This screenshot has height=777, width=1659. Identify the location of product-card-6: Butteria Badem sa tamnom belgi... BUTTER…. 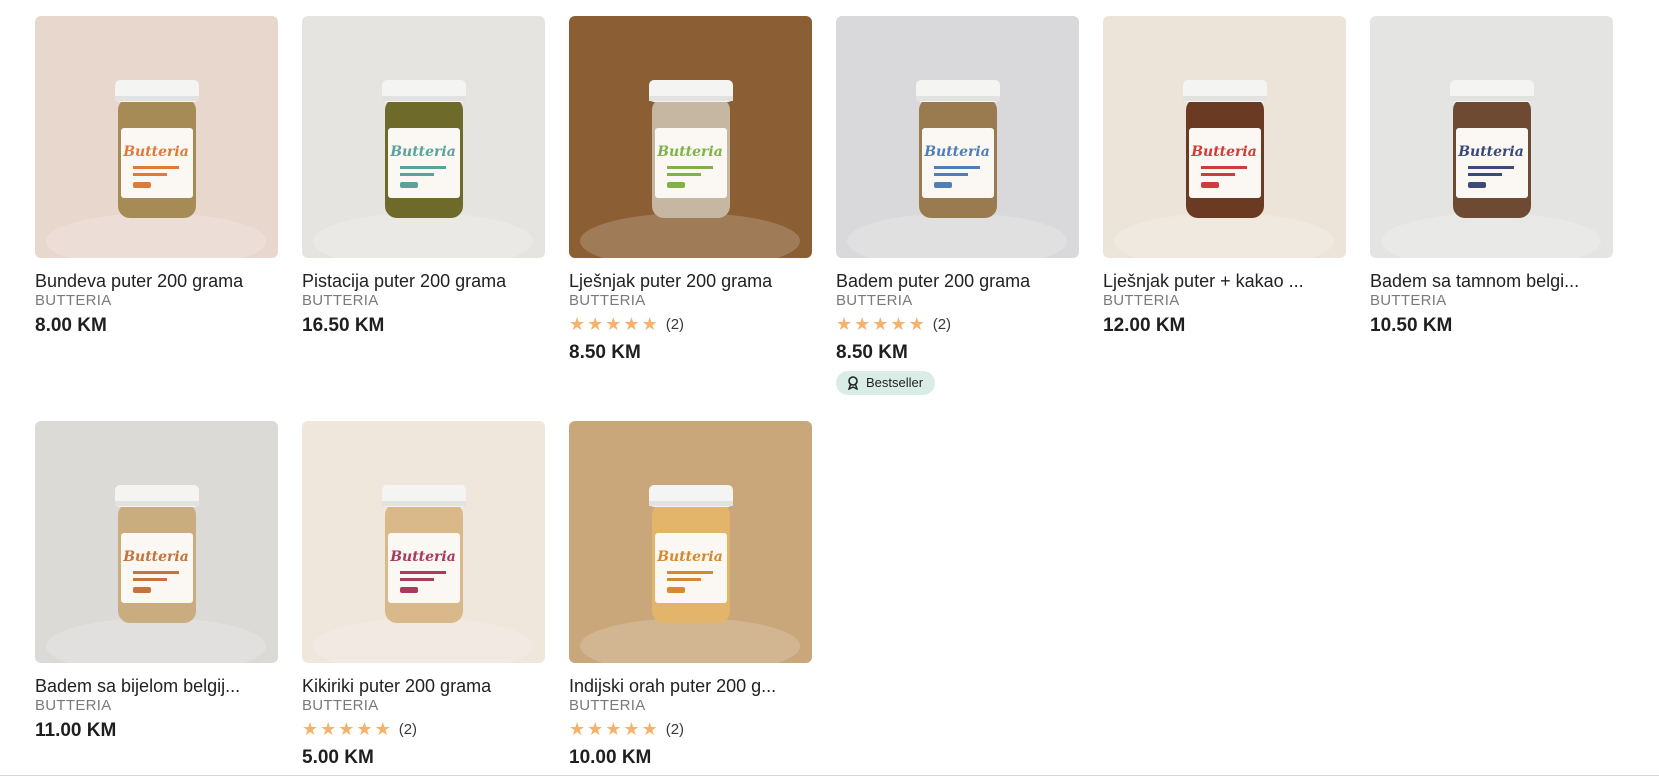
(1491, 205).